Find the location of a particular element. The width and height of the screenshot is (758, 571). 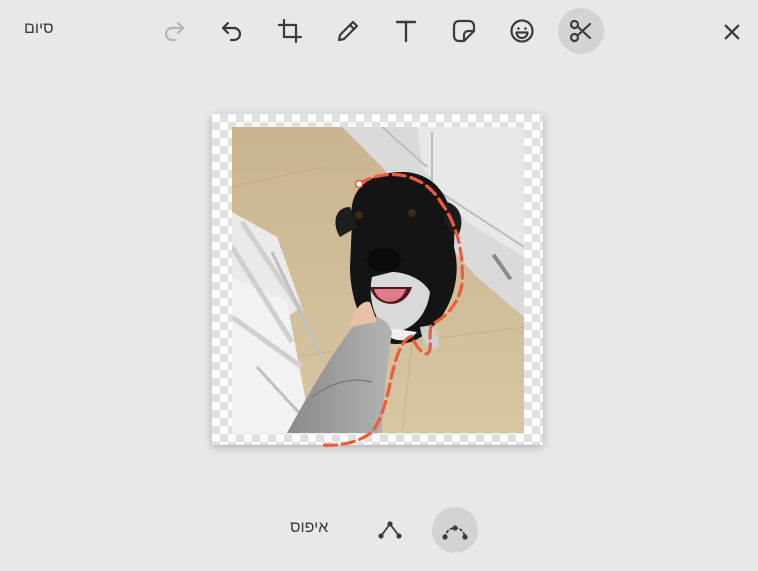

polygon-icon is located at coordinates (390, 530).